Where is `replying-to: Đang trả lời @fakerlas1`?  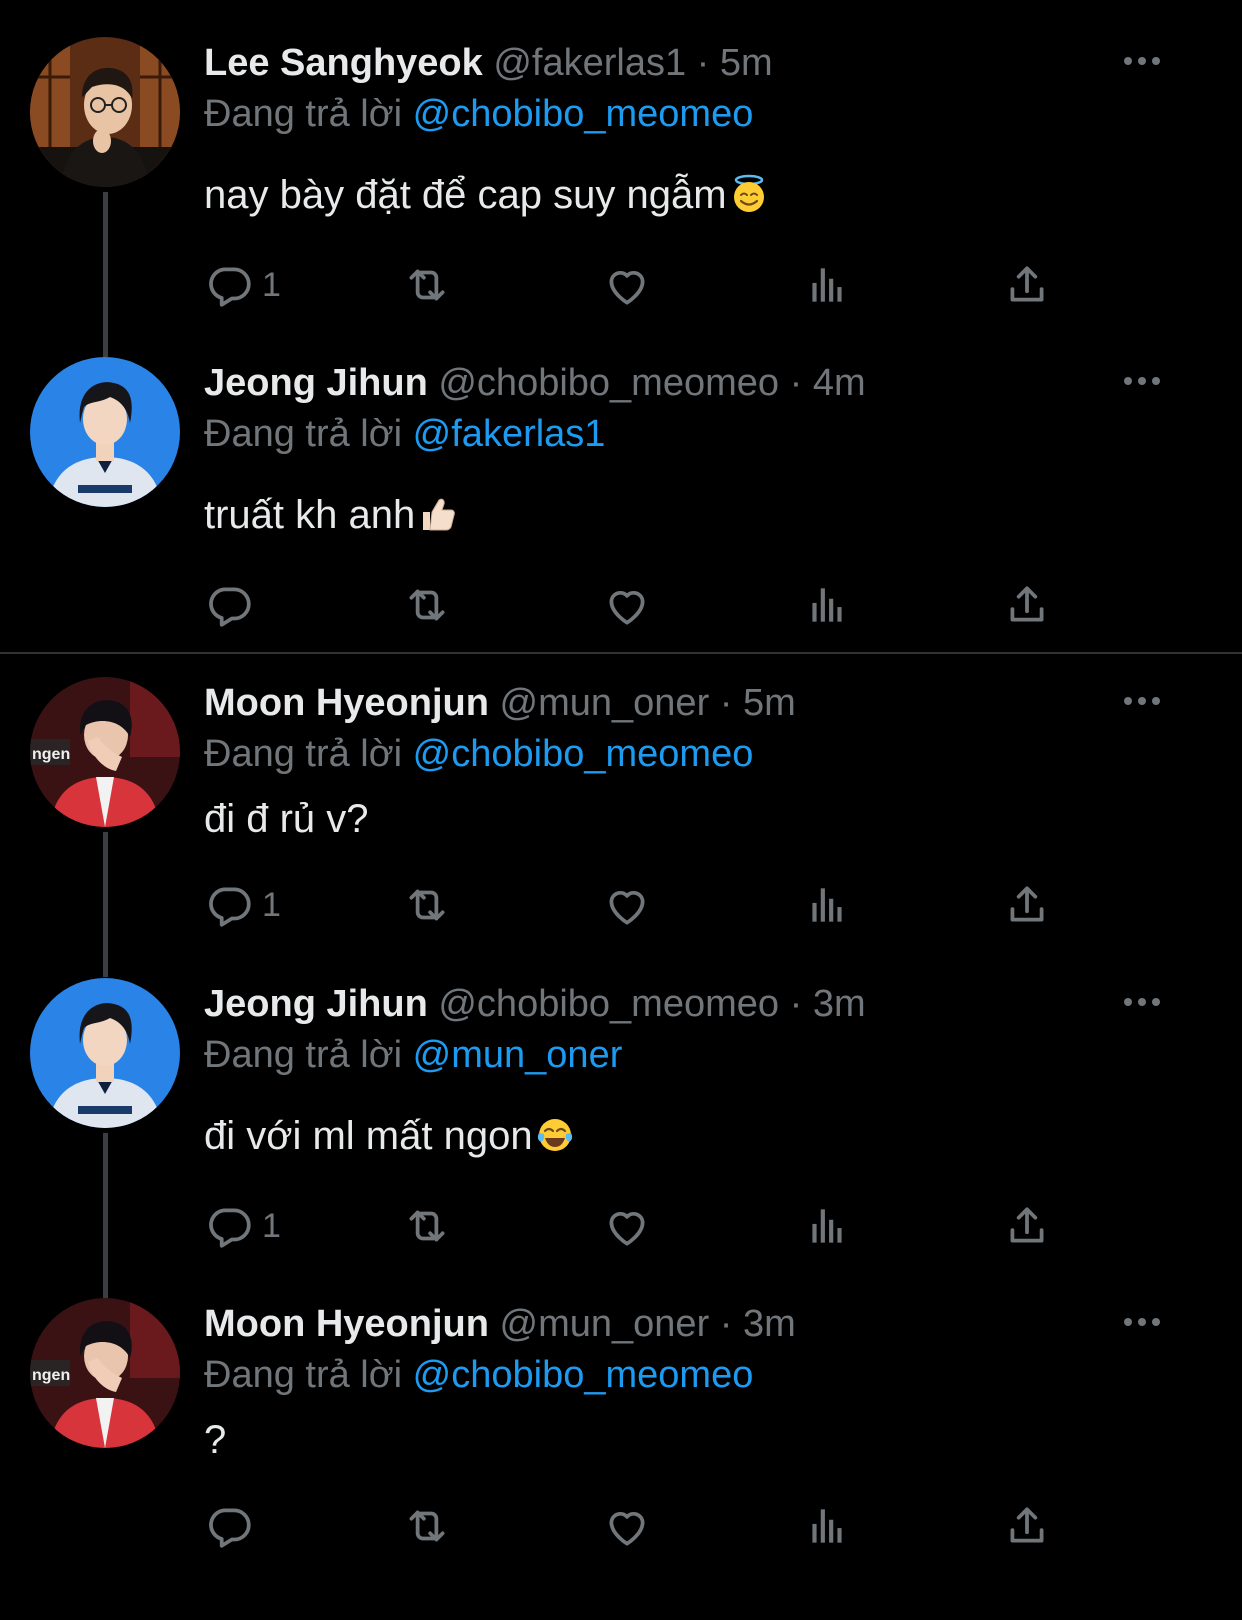 replying-to: Đang trả lời @fakerlas1 is located at coordinates (404, 434).